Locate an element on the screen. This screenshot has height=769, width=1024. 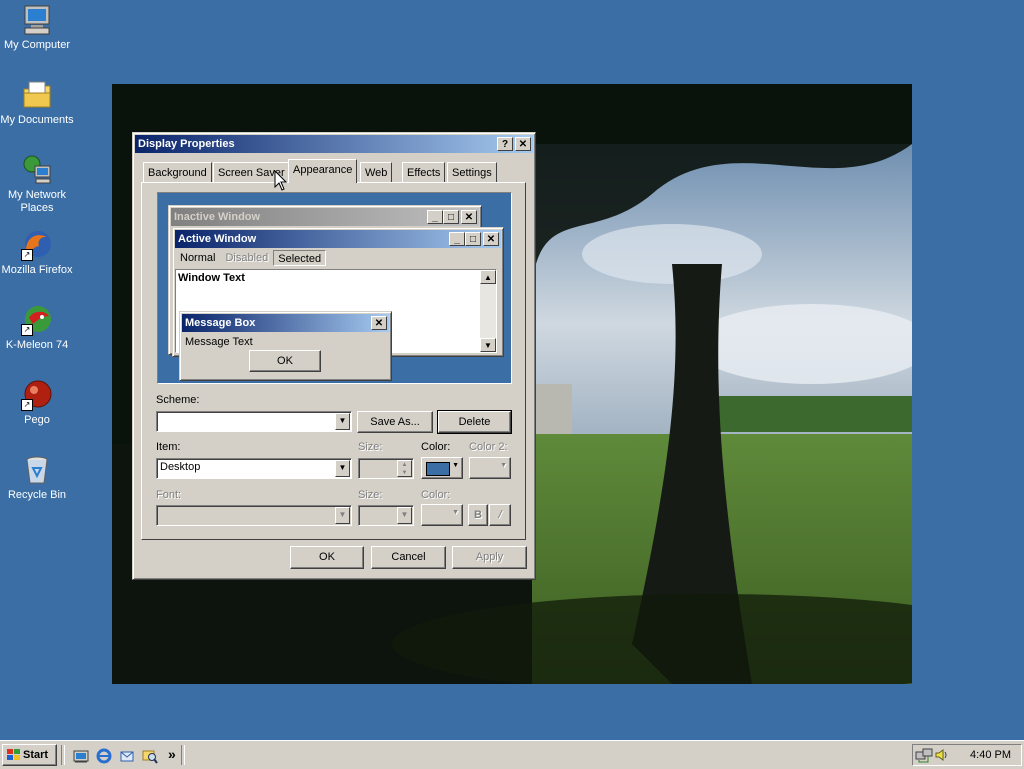
item-size-label: Size: is located at coordinates (370, 447).